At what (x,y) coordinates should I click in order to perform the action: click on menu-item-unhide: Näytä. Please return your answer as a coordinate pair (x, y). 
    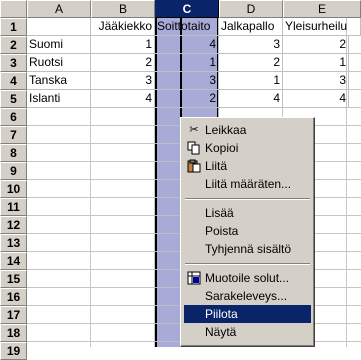
    Looking at the image, I should click on (247, 332).